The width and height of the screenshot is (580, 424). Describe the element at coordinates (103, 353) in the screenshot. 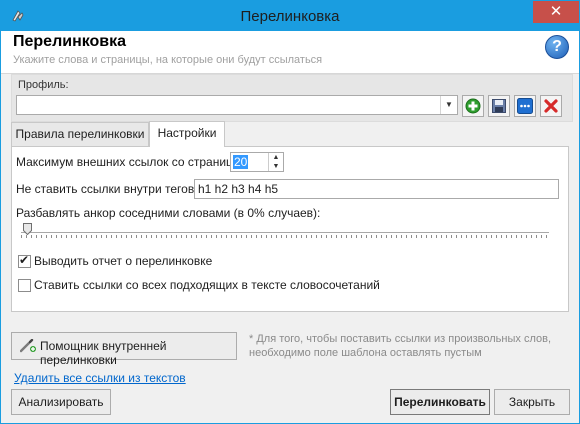

I see `linking-assistant-label: Помощник внутренней перелинковки` at that location.